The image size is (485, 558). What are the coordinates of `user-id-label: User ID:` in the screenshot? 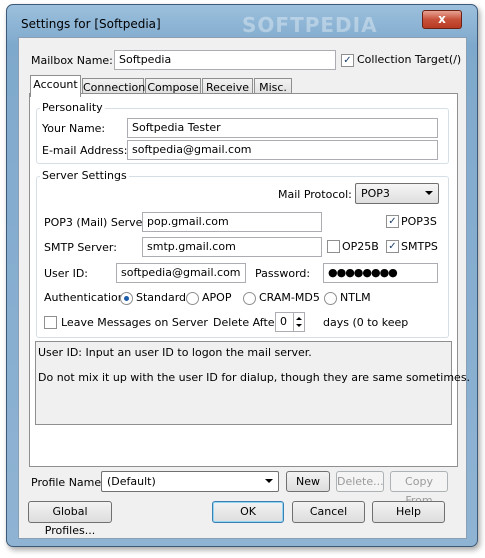 It's located at (66, 273).